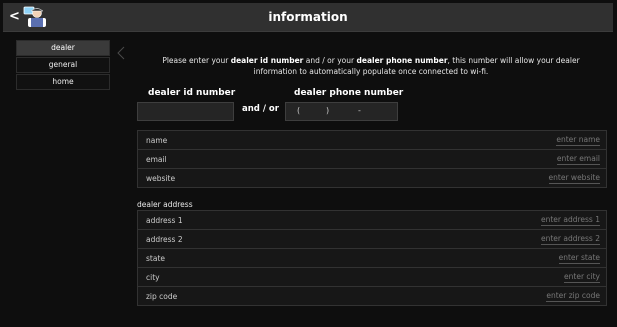  I want to click on top-bar: < information, so click(308, 17).